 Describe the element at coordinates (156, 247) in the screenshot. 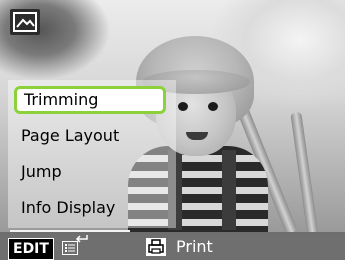

I see `print-icon` at that location.